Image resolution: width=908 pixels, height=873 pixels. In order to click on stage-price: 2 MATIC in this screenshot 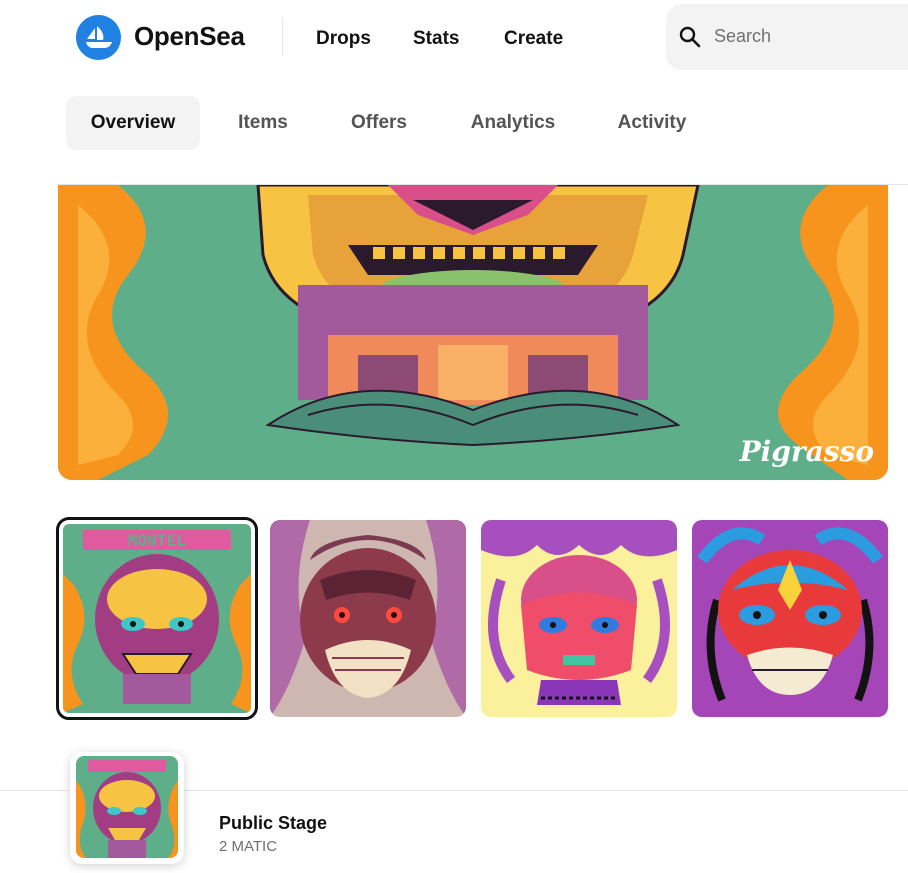, I will do `click(248, 846)`.